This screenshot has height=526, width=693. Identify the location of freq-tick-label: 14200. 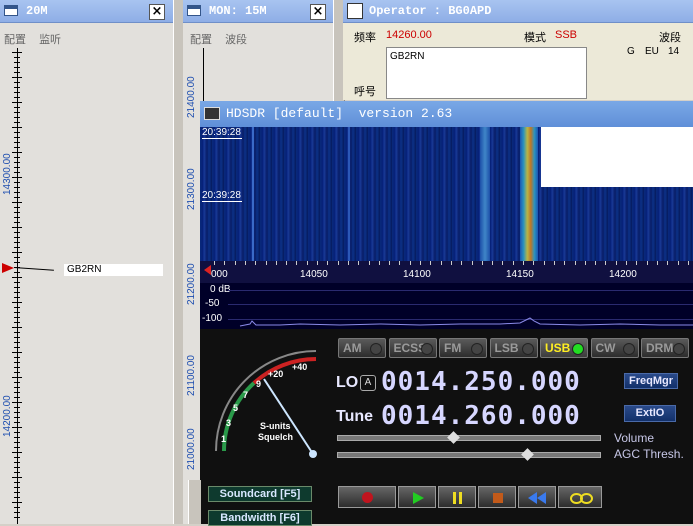
(623, 274).